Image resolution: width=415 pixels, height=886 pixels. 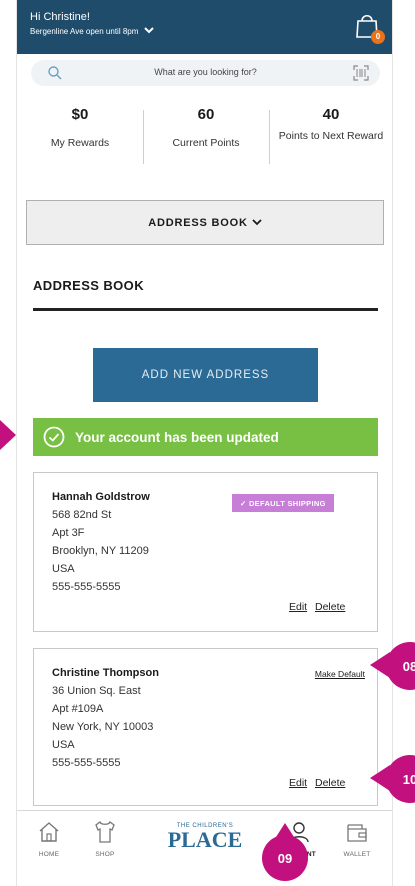 What do you see at coordinates (84, 31) in the screenshot?
I see `store-hours-text: Bergenline Ave open until 8pm` at bounding box center [84, 31].